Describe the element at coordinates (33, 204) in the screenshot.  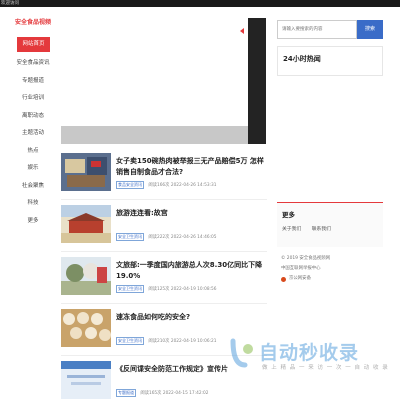
I see `nav-item-tech: 科技` at that location.